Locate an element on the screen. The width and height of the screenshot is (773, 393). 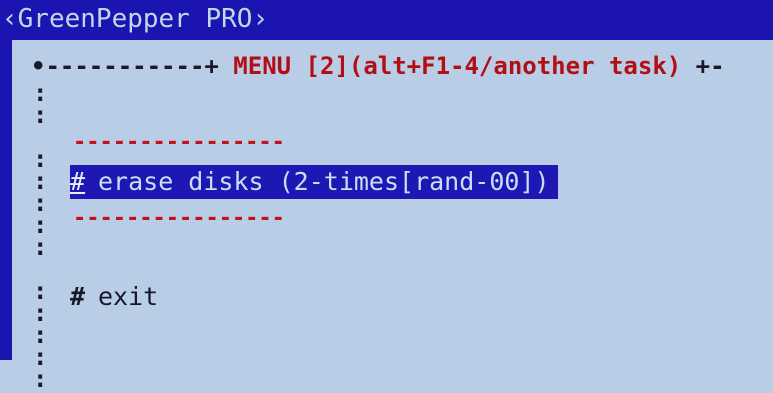
menu-frame-left-dashes: •-----------+ is located at coordinates (125, 66).